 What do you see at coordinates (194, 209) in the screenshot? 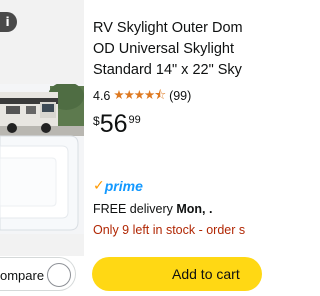
I see `delivery-date: Mon, .` at bounding box center [194, 209].